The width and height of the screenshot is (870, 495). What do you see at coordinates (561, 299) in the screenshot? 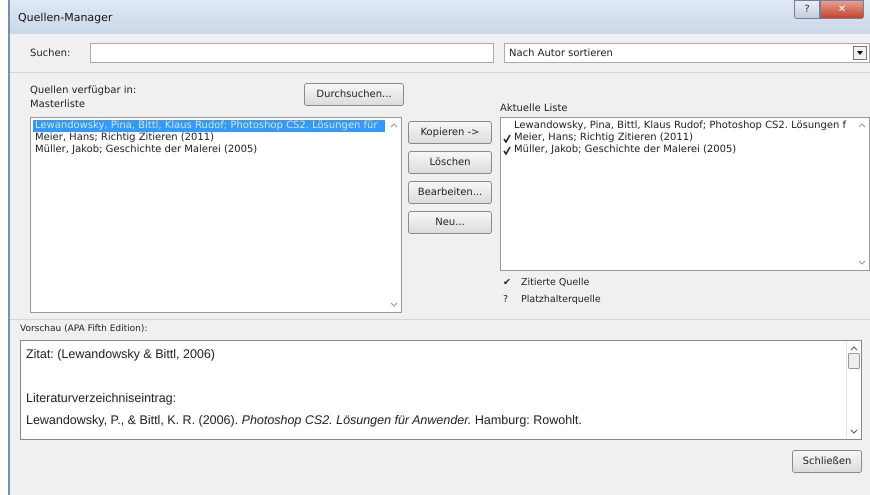
I see `legend-text: Platzhalterquelle` at bounding box center [561, 299].